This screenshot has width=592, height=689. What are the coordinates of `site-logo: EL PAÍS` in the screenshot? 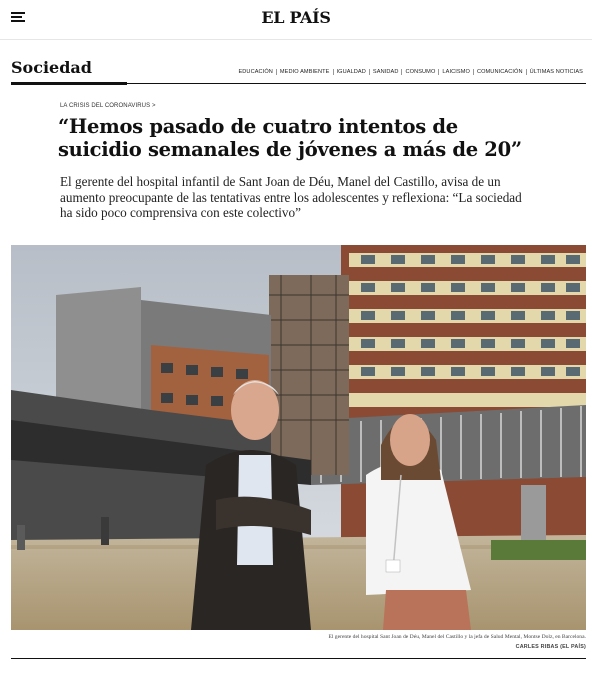 It's located at (296, 17).